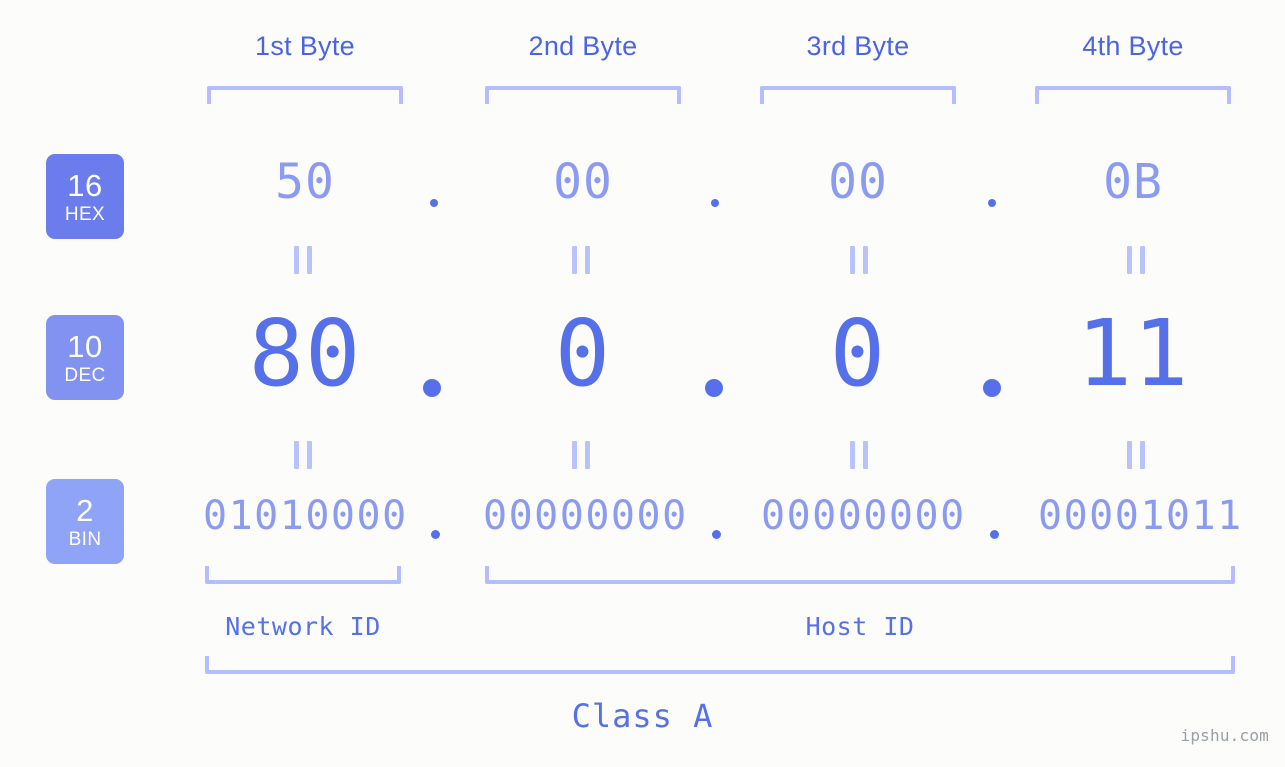 The image size is (1285, 767). Describe the element at coordinates (85, 214) in the screenshot. I see `base-badge-hex-abbr: HEX` at that location.